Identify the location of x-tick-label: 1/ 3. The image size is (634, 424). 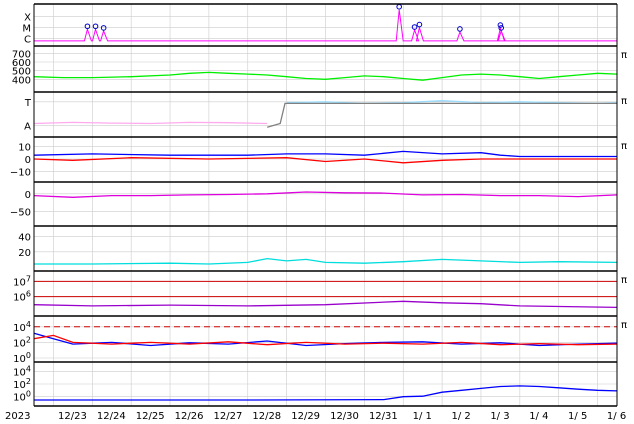
(499, 416).